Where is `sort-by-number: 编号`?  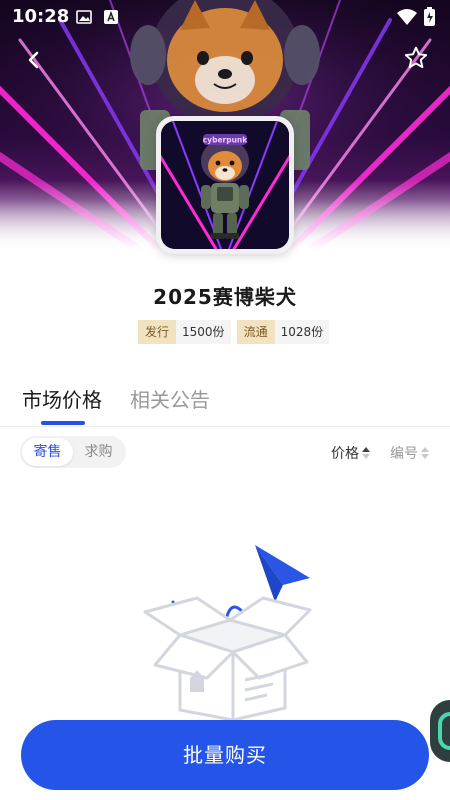 sort-by-number: 编号 is located at coordinates (409, 453).